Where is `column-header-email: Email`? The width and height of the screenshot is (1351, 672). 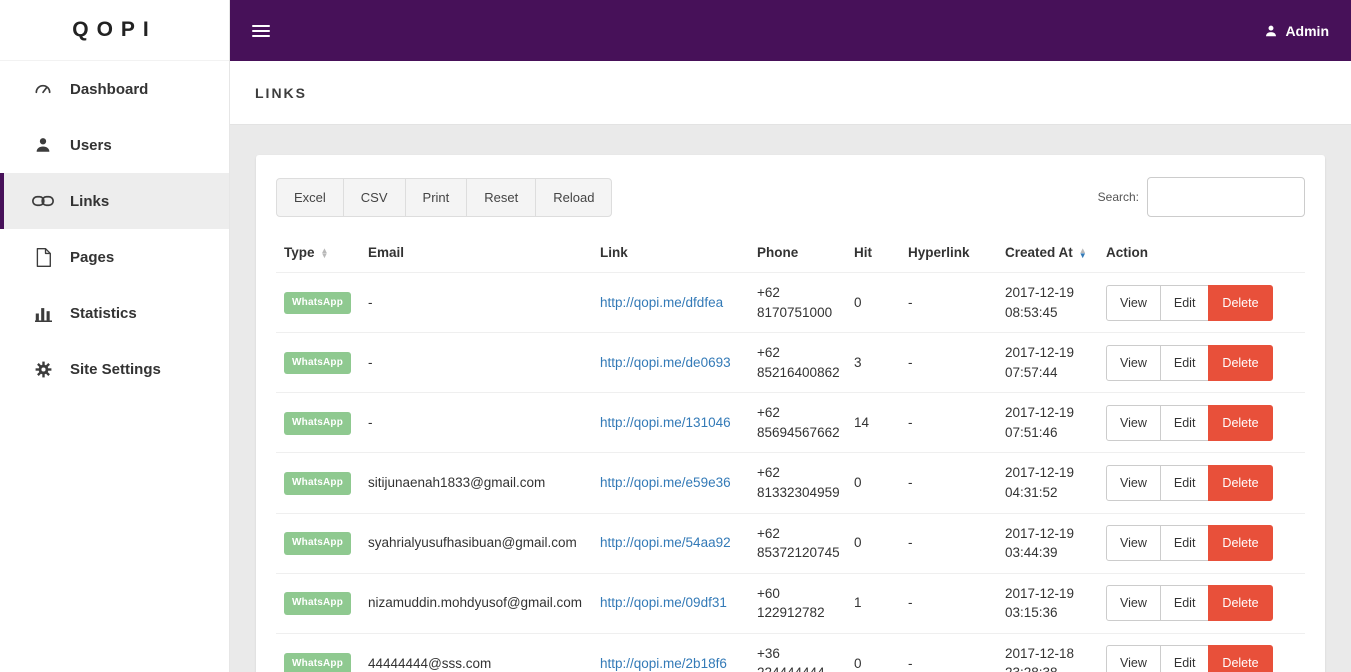
column-header-email: Email is located at coordinates (476, 253).